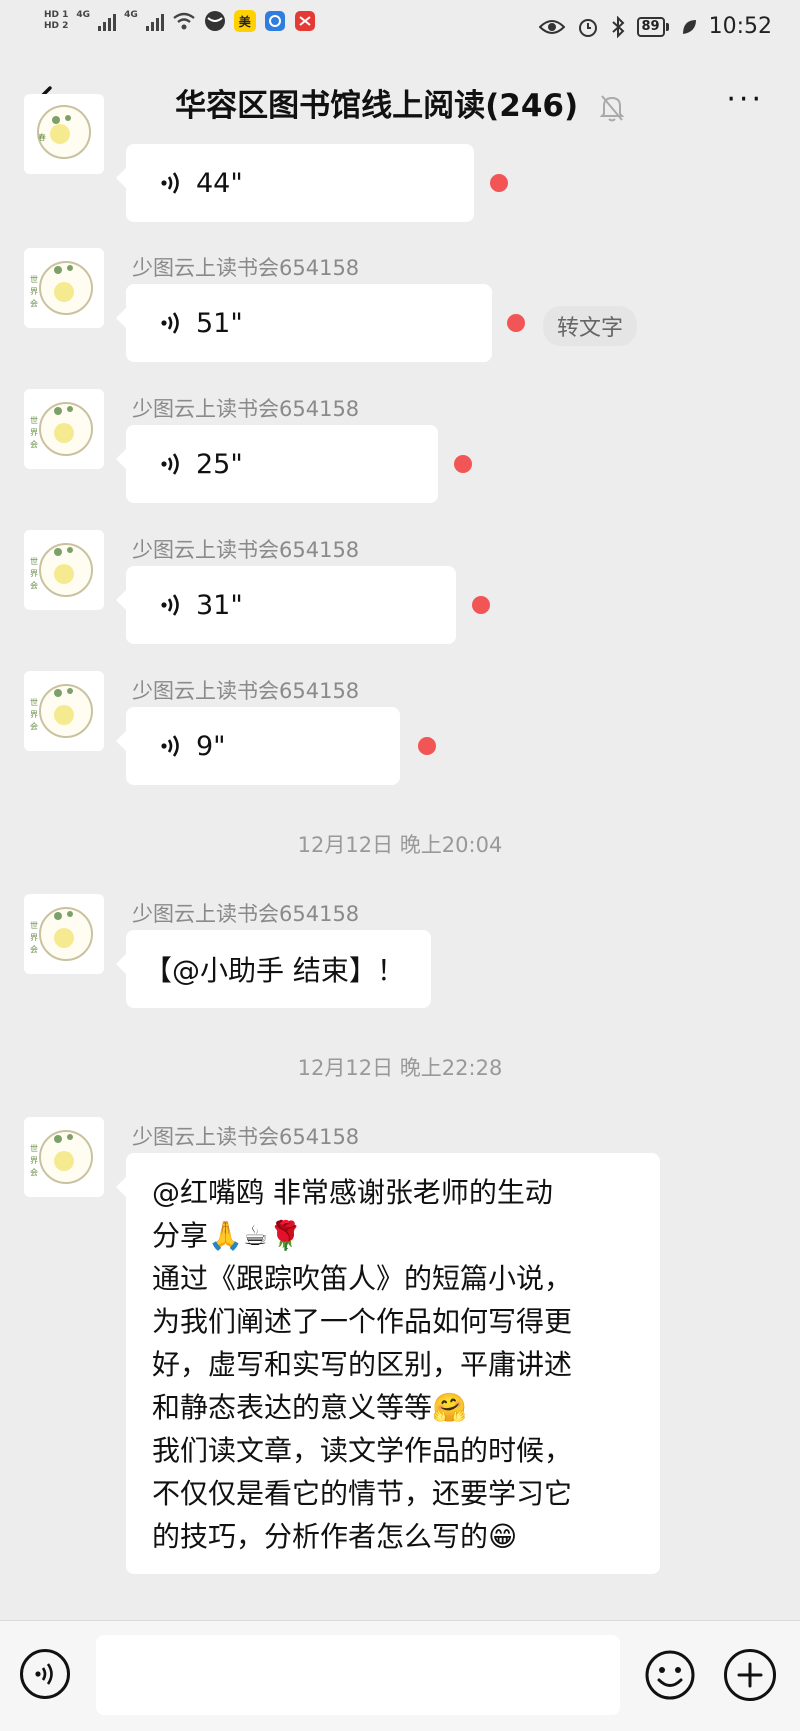  Describe the element at coordinates (304, 323) in the screenshot. I see `voice-message-bubble: 51"` at that location.